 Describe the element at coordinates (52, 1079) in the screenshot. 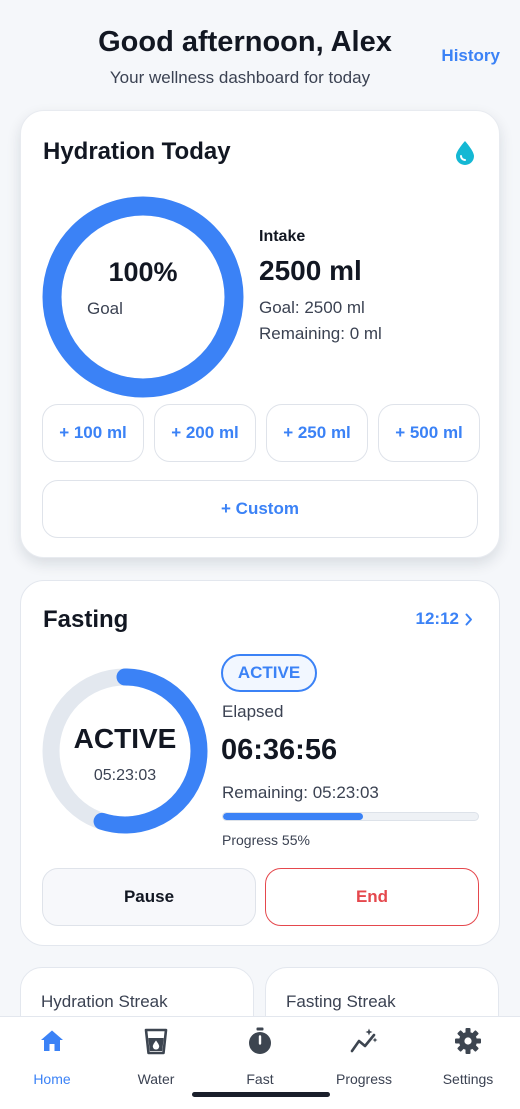

I see `nav-label-home: Home` at that location.